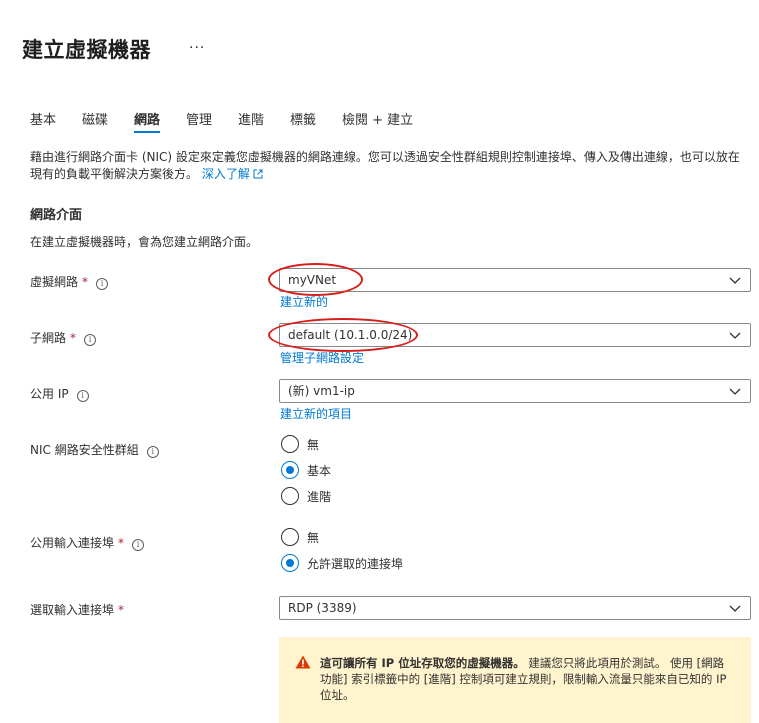  Describe the element at coordinates (312, 280) in the screenshot. I see `vnet-selected-value: myVNet` at that location.